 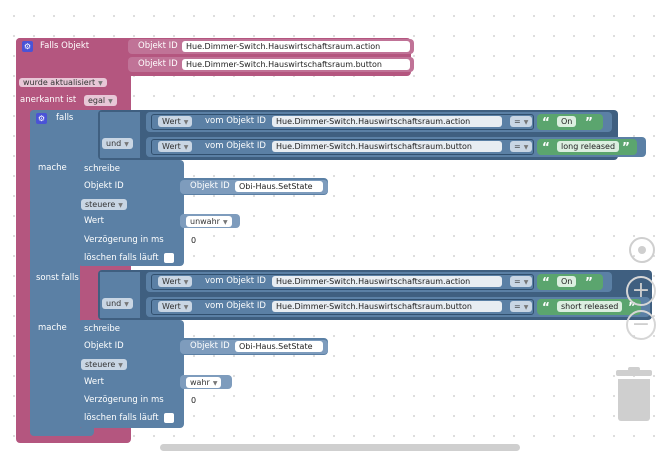 What do you see at coordinates (100, 100) in the screenshot?
I see `anerkannt-dropdown: egal ▼` at bounding box center [100, 100].